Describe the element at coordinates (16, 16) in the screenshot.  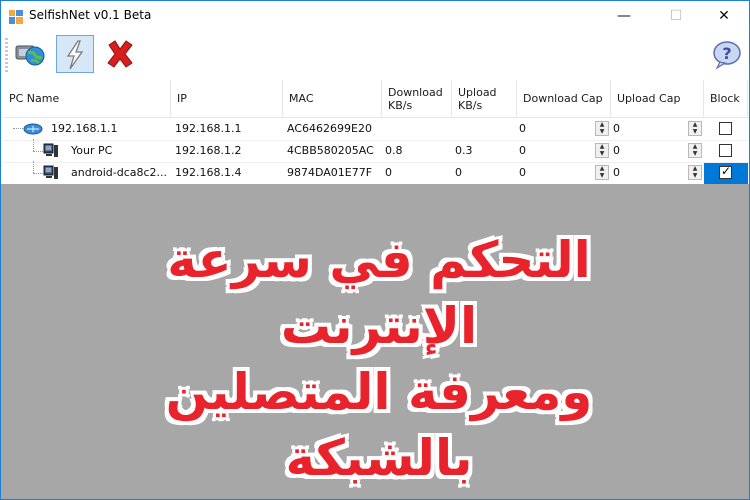
I see `app-icon` at that location.